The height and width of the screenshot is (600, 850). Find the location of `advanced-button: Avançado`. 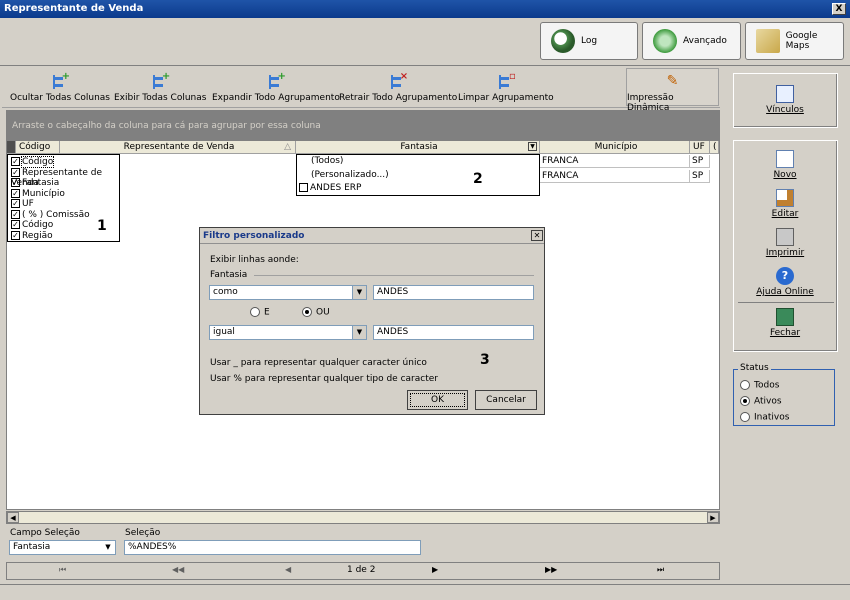

advanced-button: Avançado is located at coordinates (691, 41).